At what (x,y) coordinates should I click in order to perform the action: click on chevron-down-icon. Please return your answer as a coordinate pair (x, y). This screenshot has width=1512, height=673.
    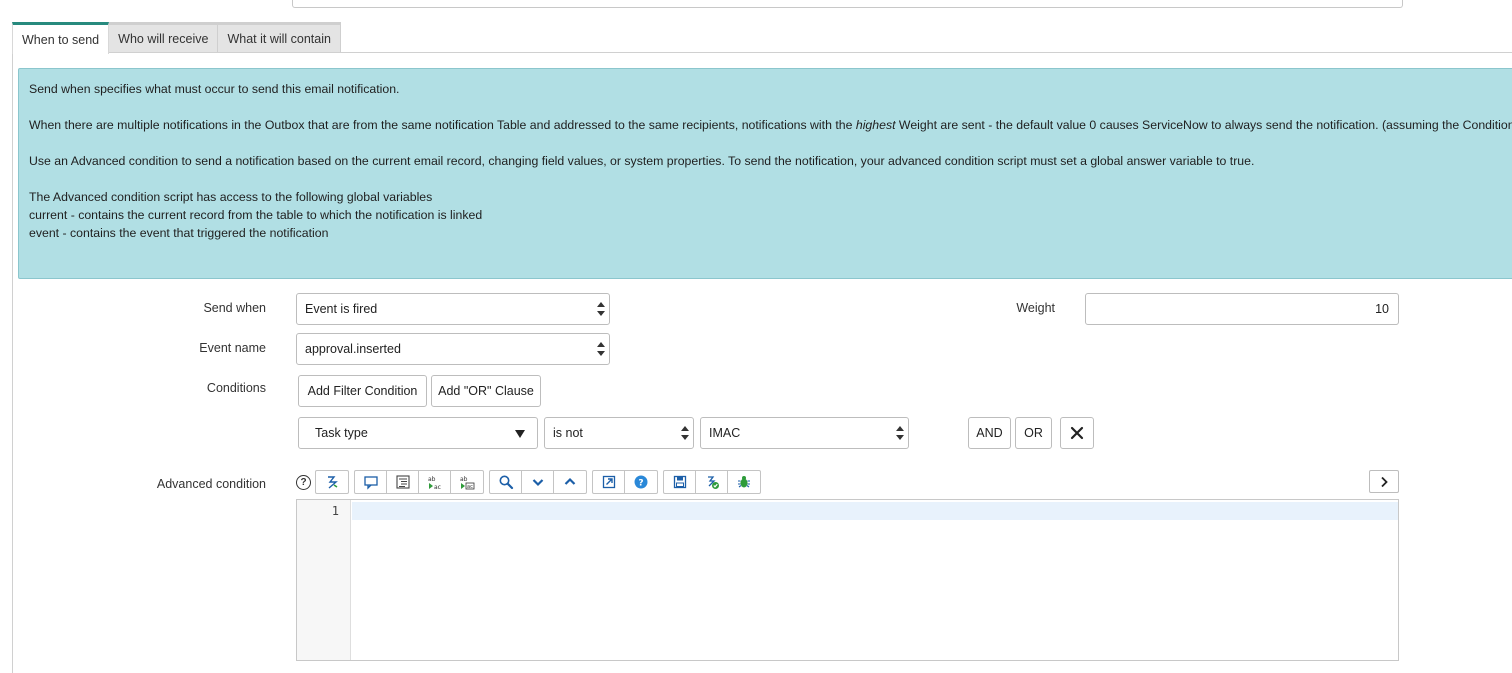
    Looking at the image, I should click on (537, 483).